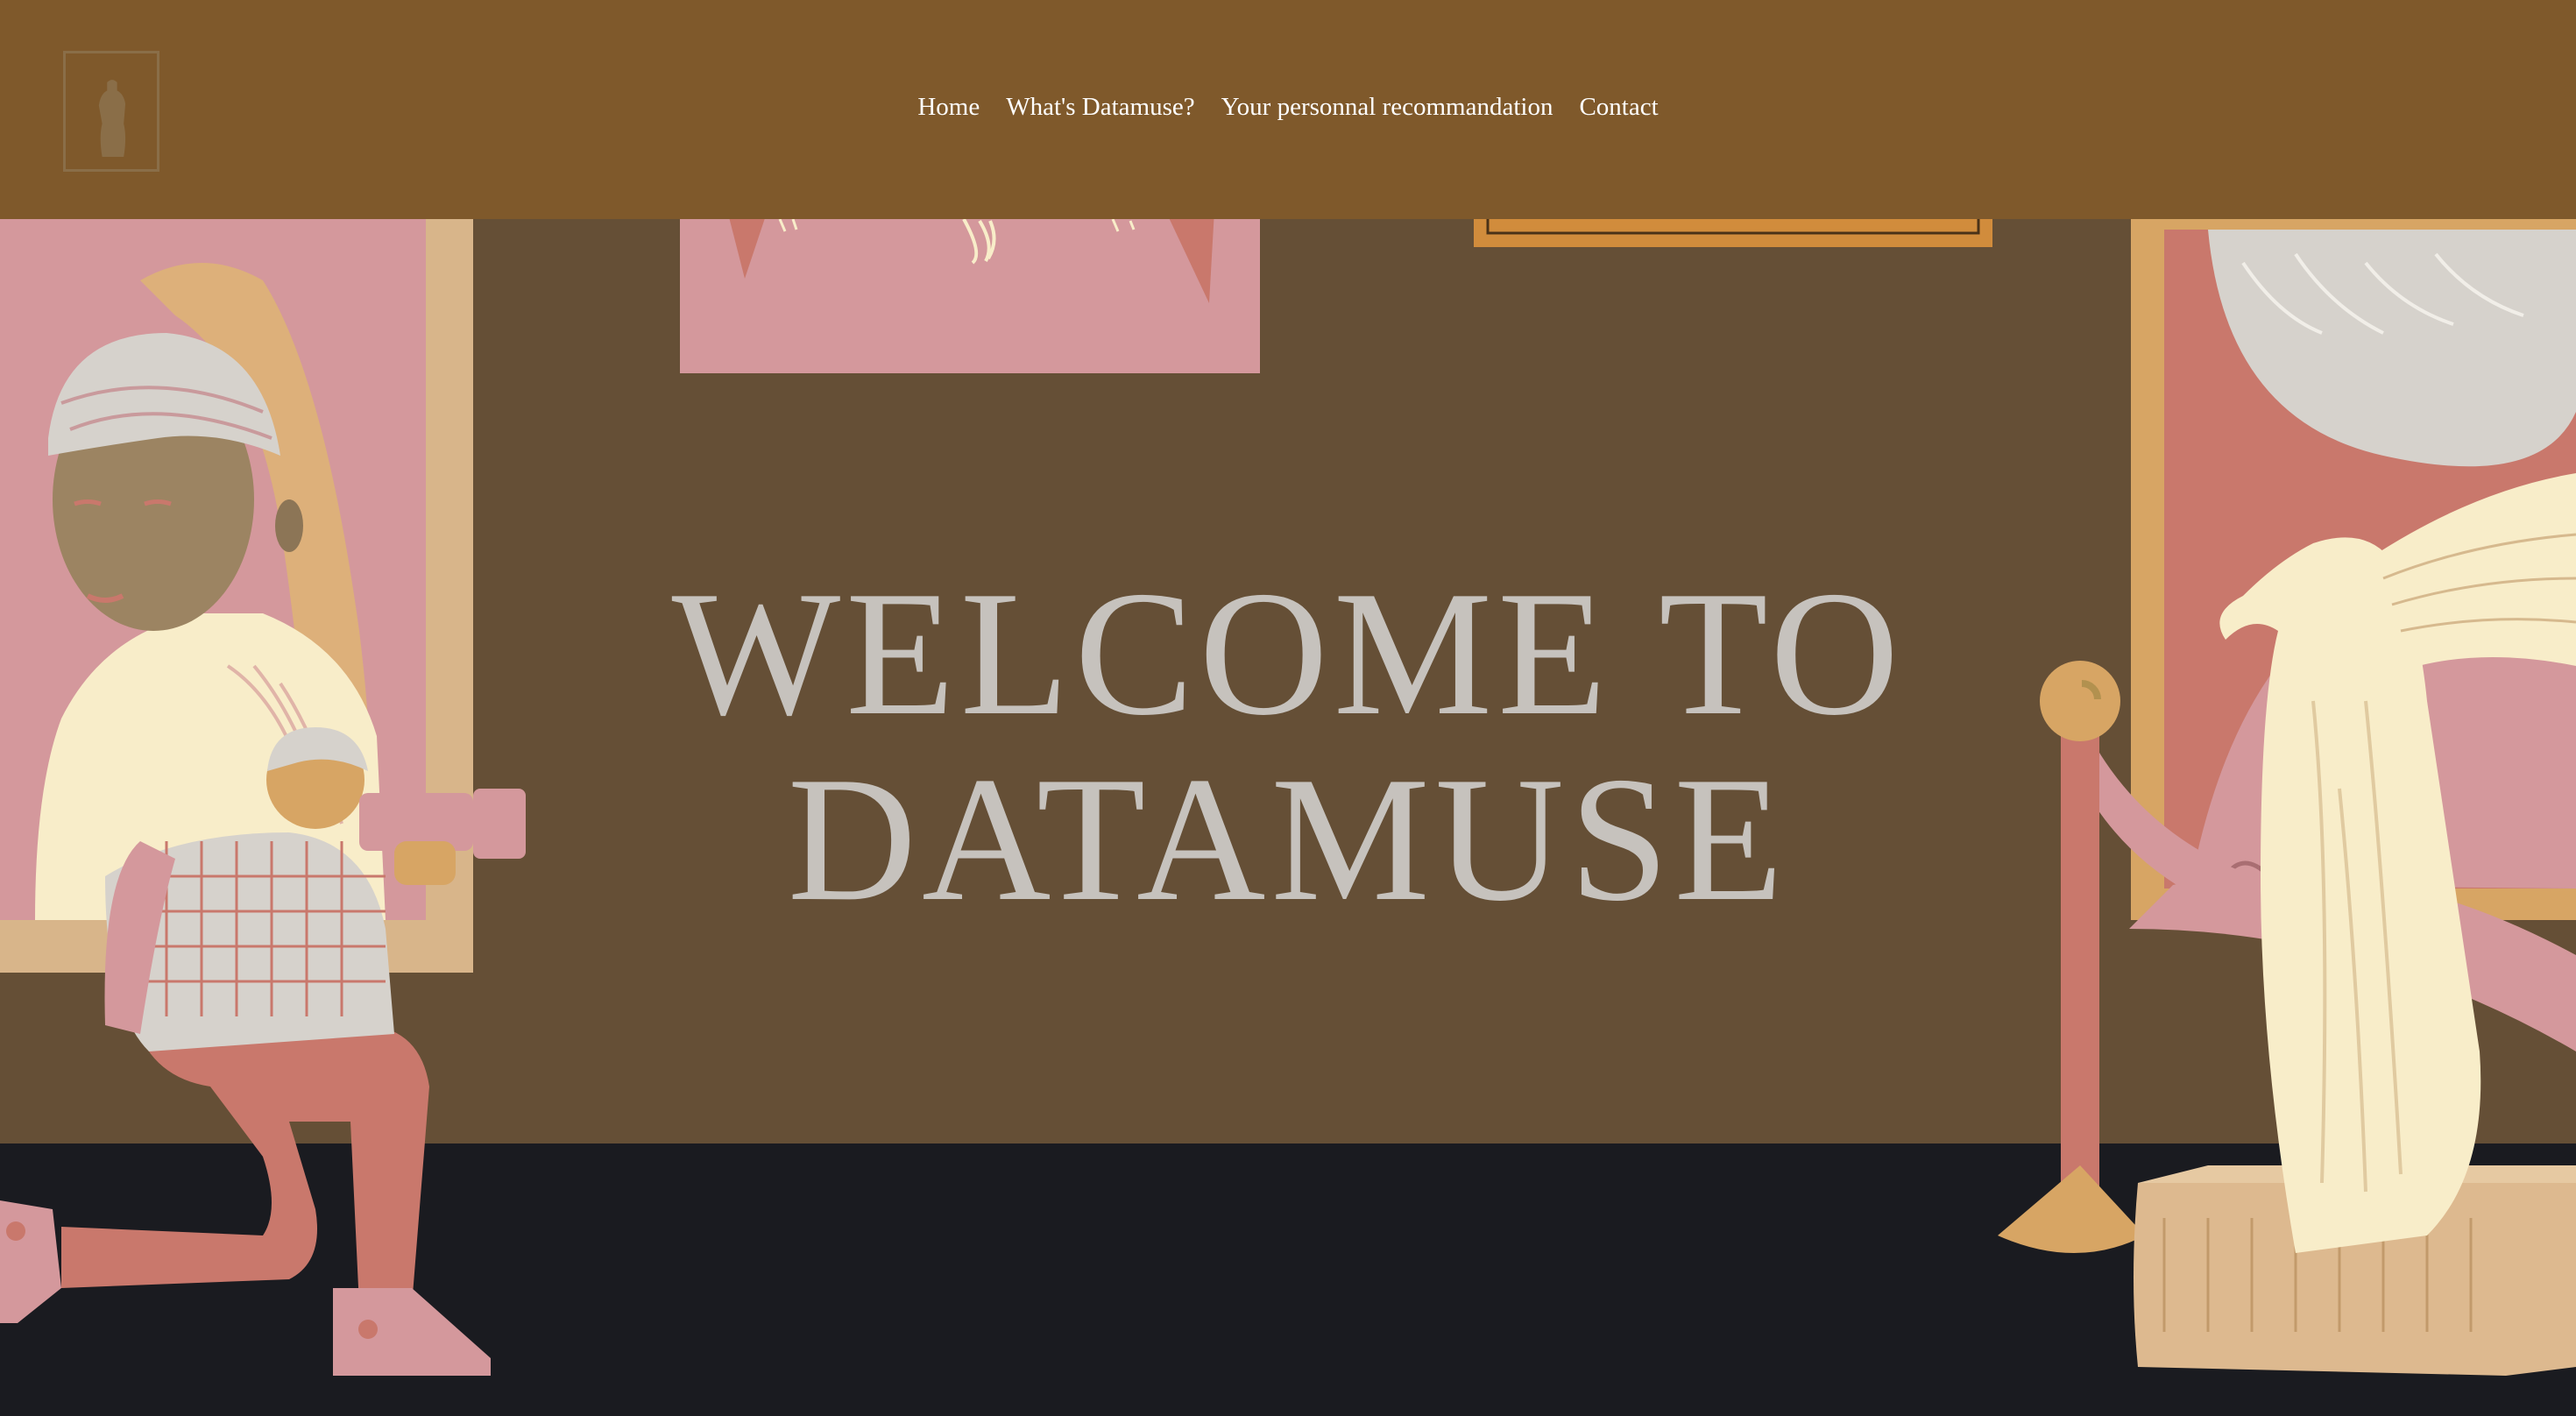 This screenshot has width=2576, height=1416. What do you see at coordinates (970, 291) in the screenshot?
I see `top-pink-painting` at bounding box center [970, 291].